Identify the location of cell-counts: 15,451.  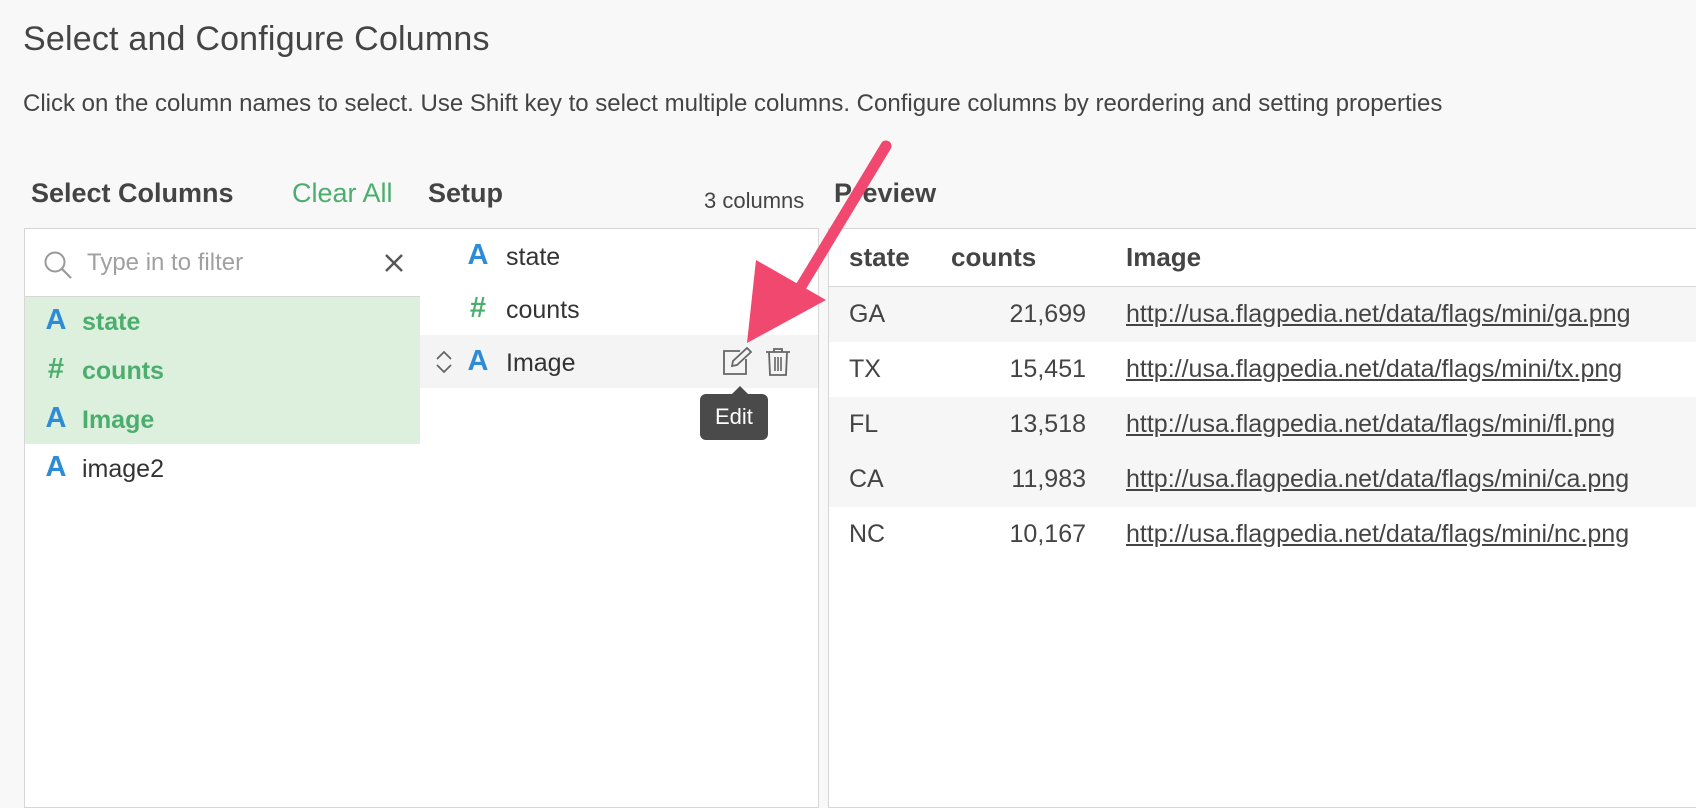
(1047, 369).